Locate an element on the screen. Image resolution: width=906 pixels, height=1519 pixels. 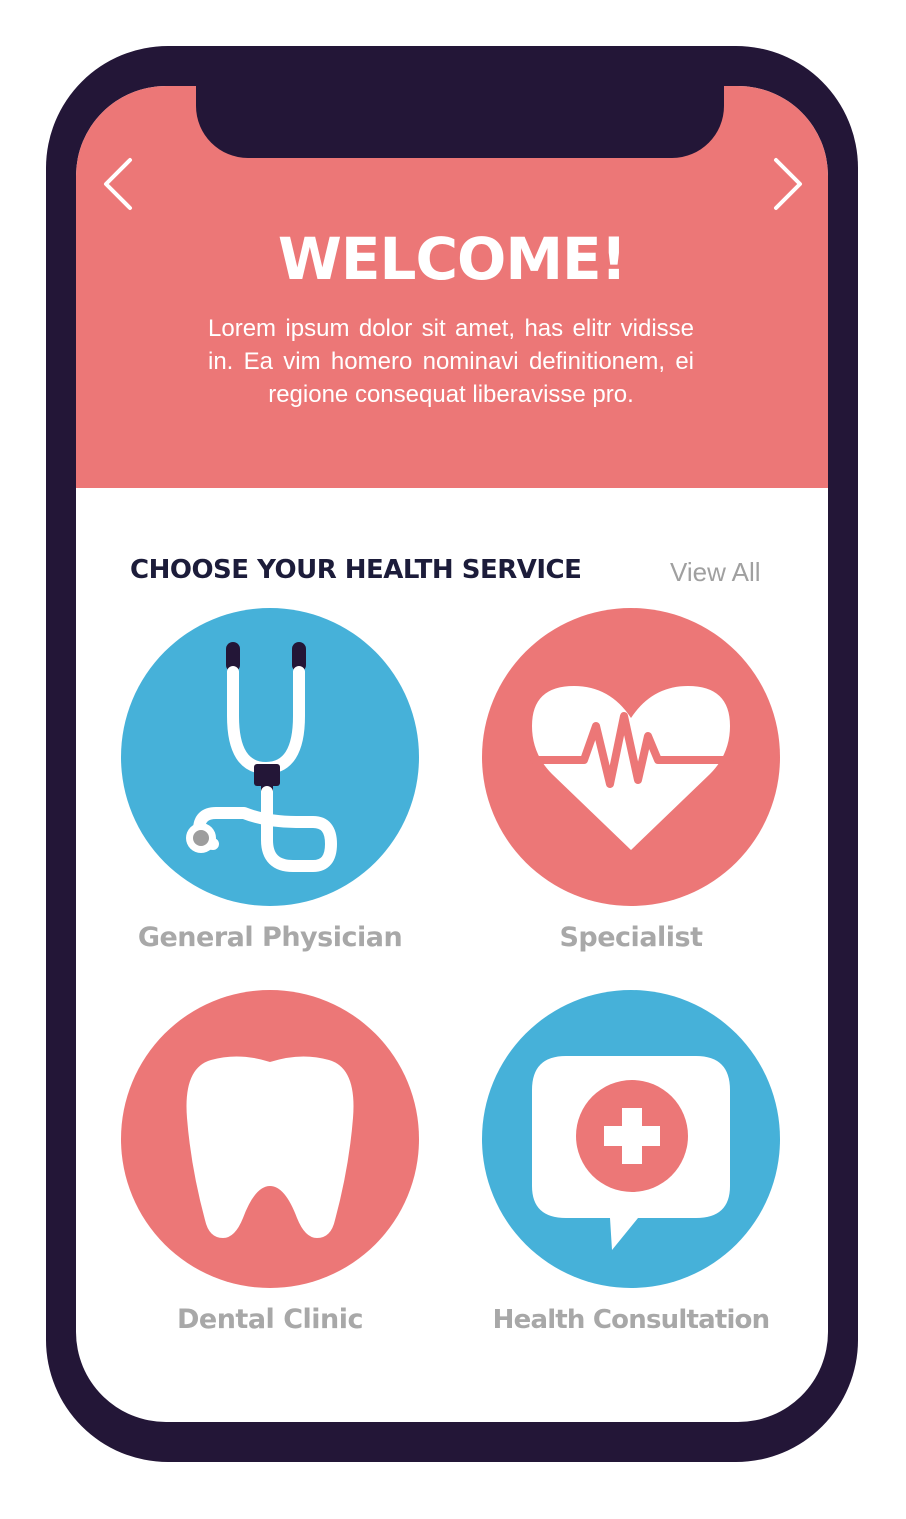
service-general-physician: General Physician is located at coordinates (270, 793).